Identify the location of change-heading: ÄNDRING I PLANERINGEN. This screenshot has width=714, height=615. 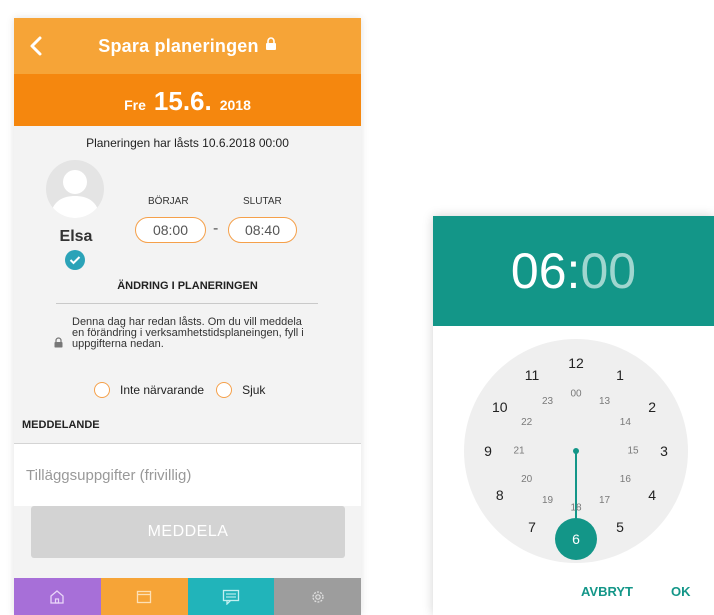
(187, 286).